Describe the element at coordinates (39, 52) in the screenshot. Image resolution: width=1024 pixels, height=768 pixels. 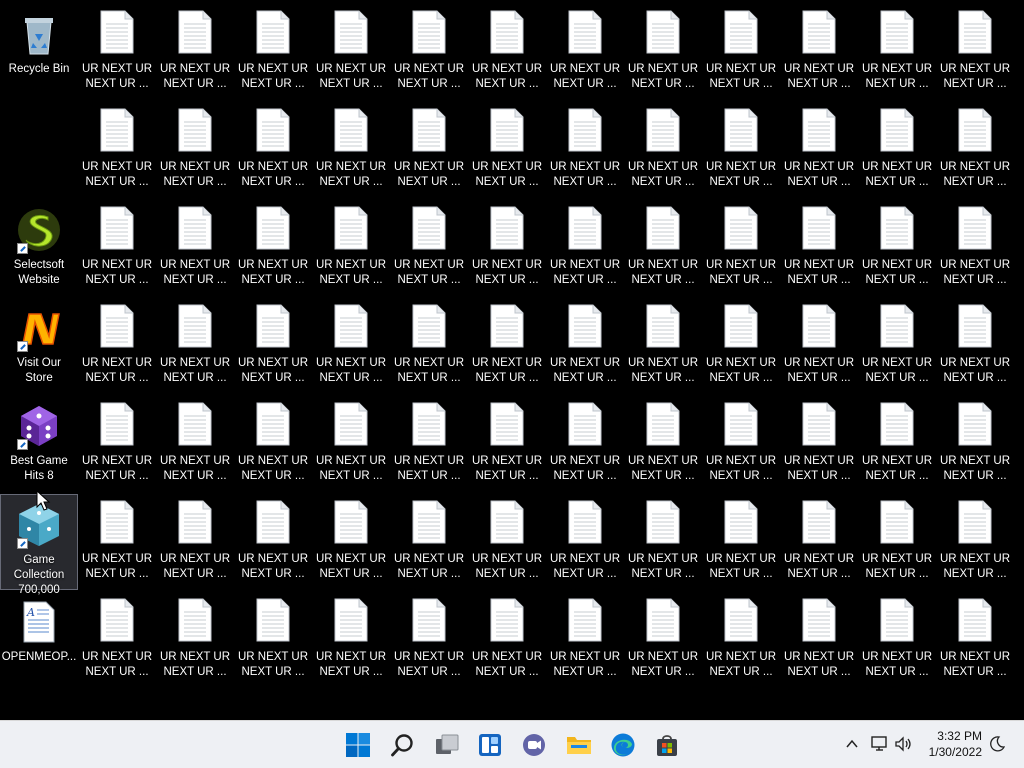
I see `desktop-icon-recycle-bin: Recycle Bin` at that location.